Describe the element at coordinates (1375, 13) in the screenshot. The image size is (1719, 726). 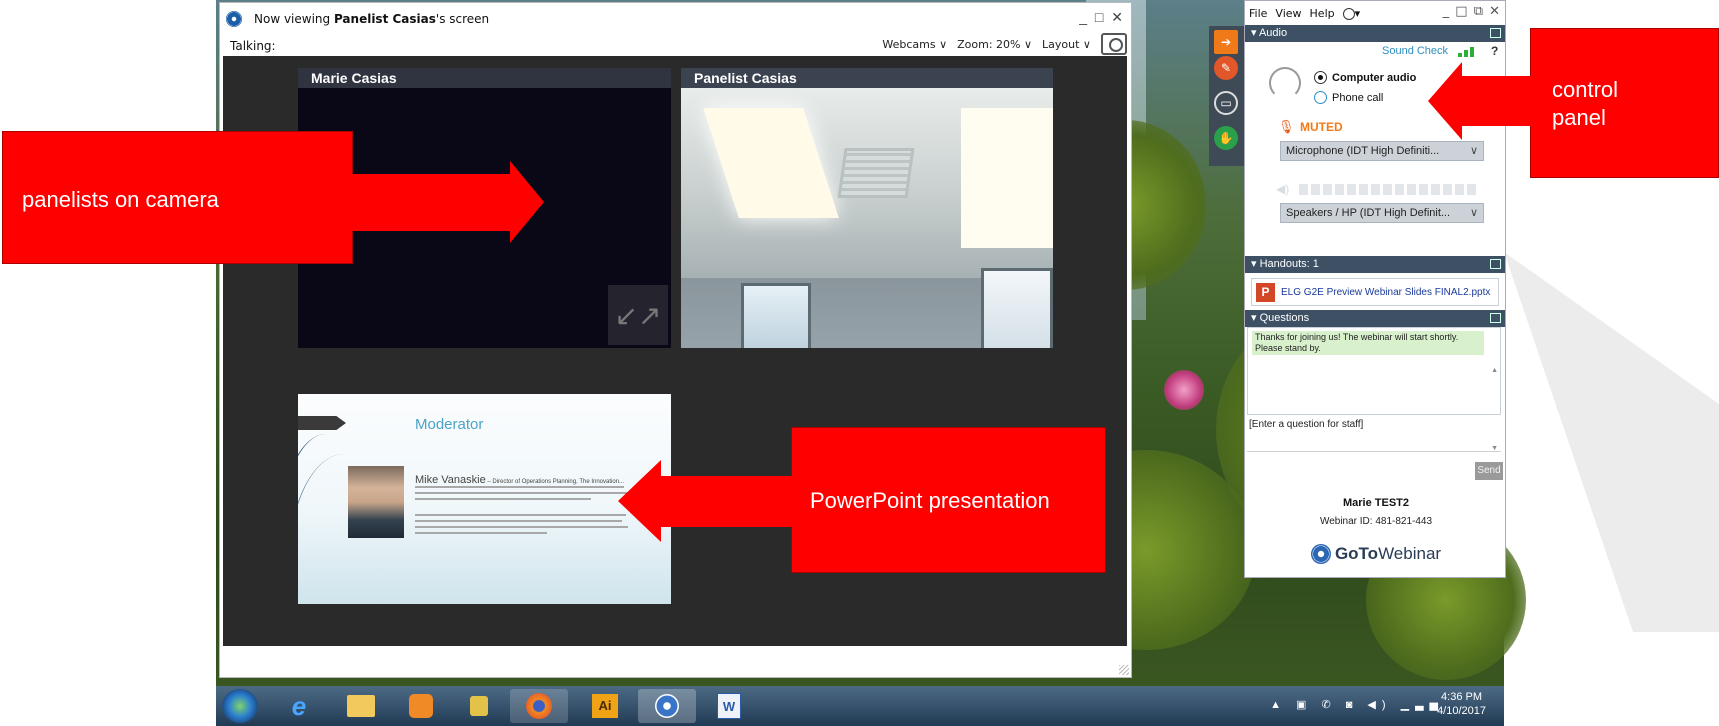
I see `panel-menubar: File View Help ▾ _ □ ⧉ ✕` at that location.